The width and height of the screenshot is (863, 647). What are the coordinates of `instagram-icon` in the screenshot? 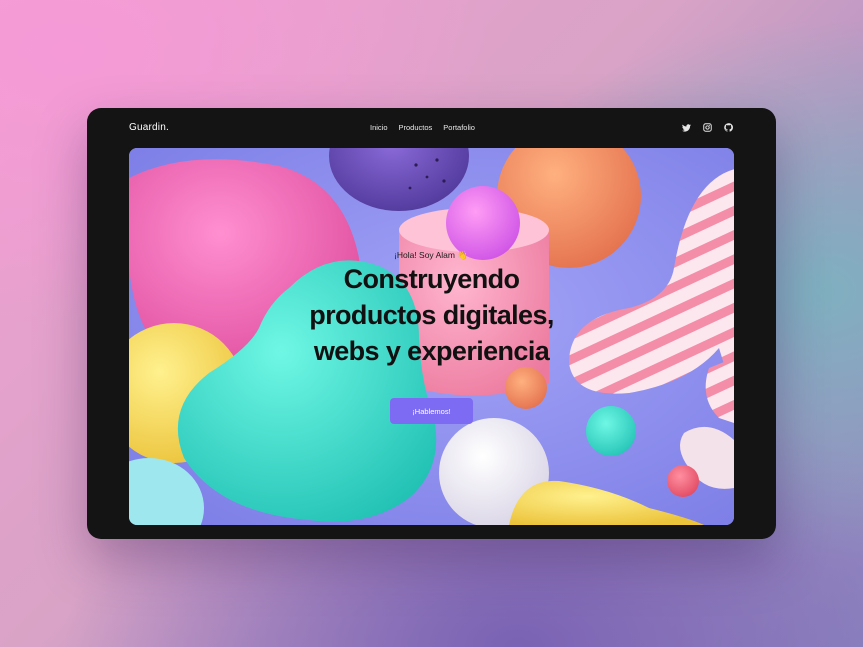 It's located at (707, 127).